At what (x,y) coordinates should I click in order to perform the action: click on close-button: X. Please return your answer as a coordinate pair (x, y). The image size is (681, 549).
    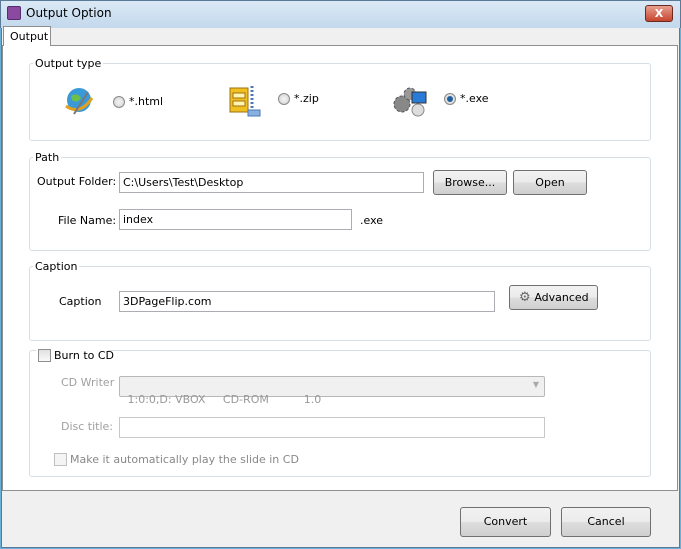
    Looking at the image, I should click on (659, 13).